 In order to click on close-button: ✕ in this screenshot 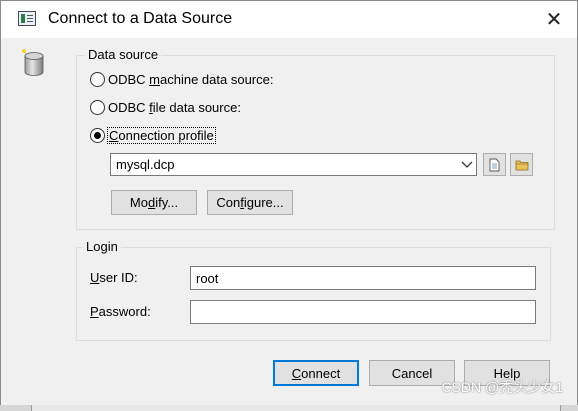, I will do `click(554, 19)`.